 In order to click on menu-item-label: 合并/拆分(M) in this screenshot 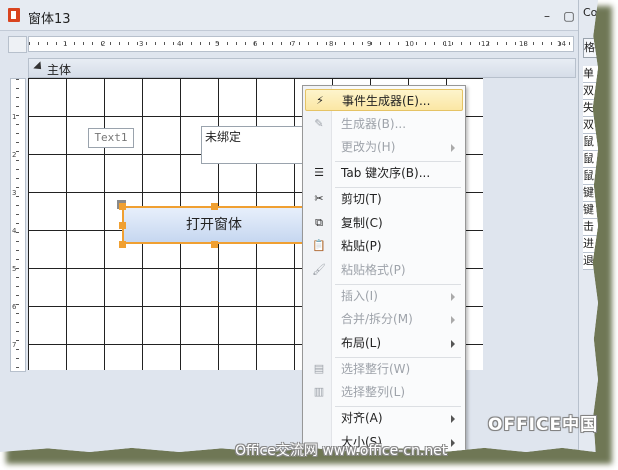, I will do `click(377, 319)`.